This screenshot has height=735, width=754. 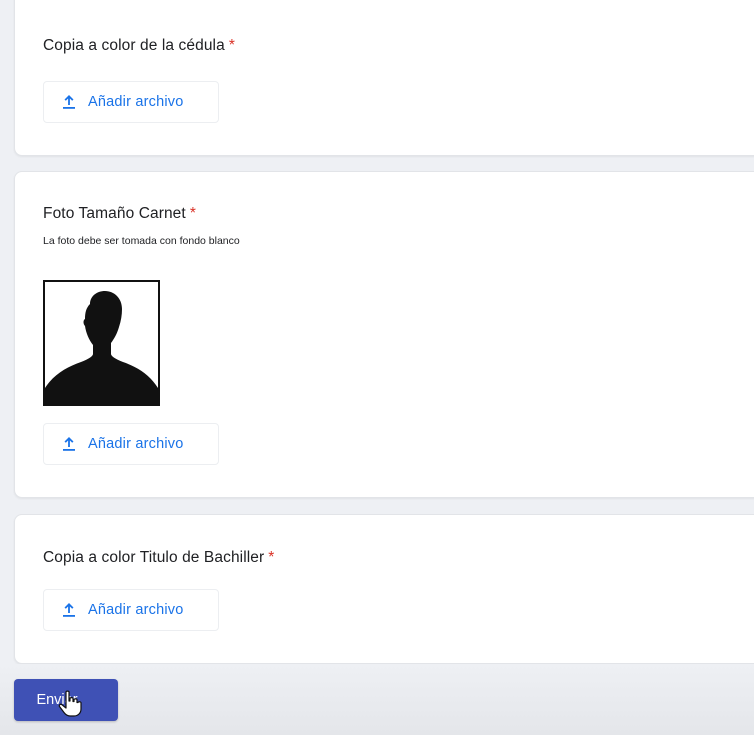 What do you see at coordinates (154, 557) in the screenshot?
I see `question-title-text: Copia a color Titulo de Bachiller` at bounding box center [154, 557].